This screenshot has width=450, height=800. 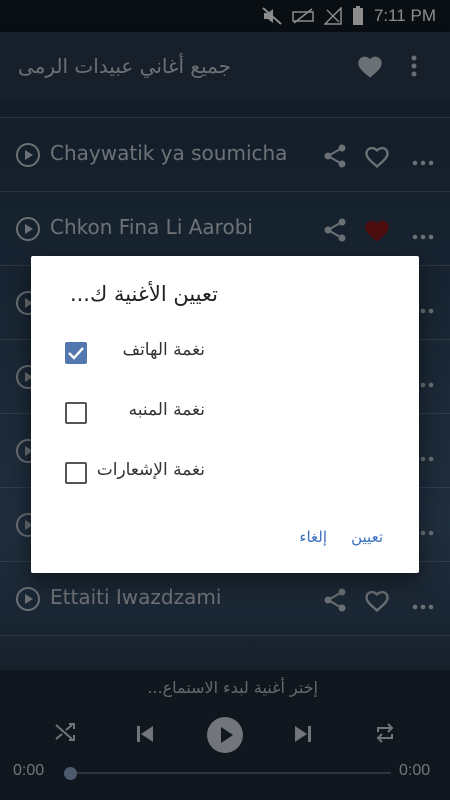 What do you see at coordinates (166, 410) in the screenshot?
I see `option-label: نغمة المنبه` at bounding box center [166, 410].